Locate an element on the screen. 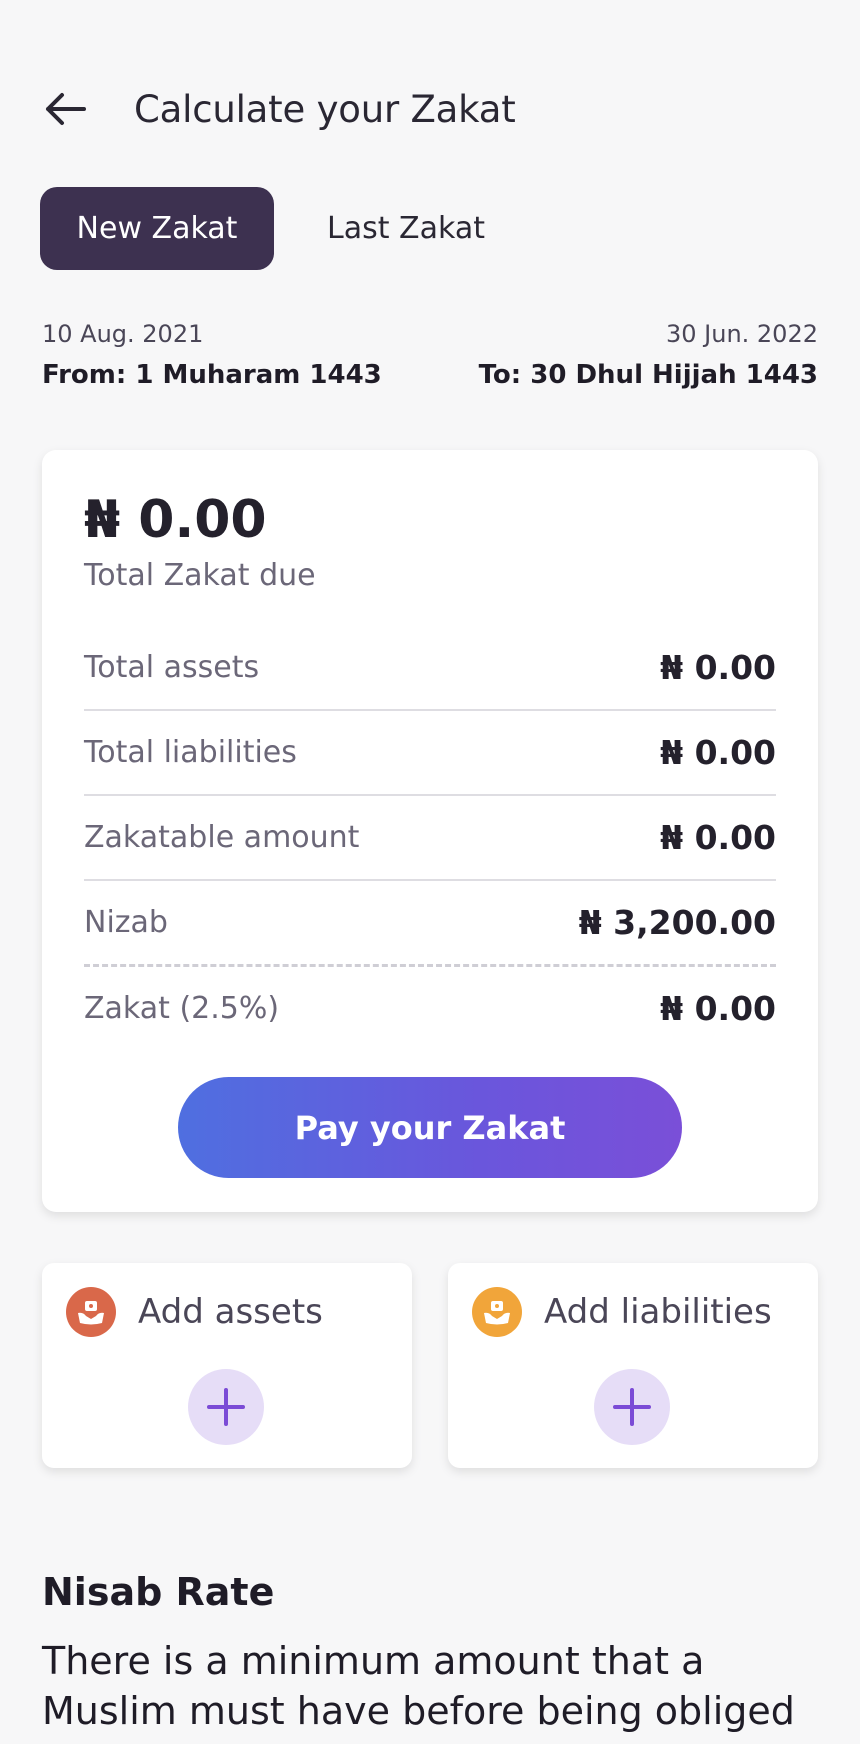 The image size is (860, 1744). row-label: Zakat (2.5%) is located at coordinates (182, 1008).